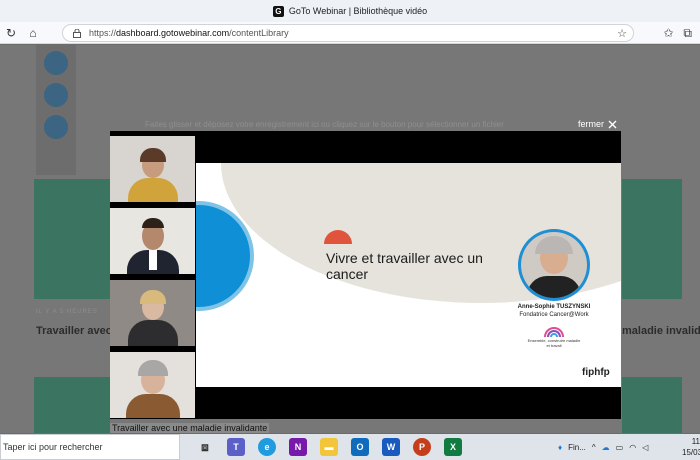  Describe the element at coordinates (554, 343) in the screenshot. I see `logo-tagline: Ensemble, construire maladie et travail` at that location.